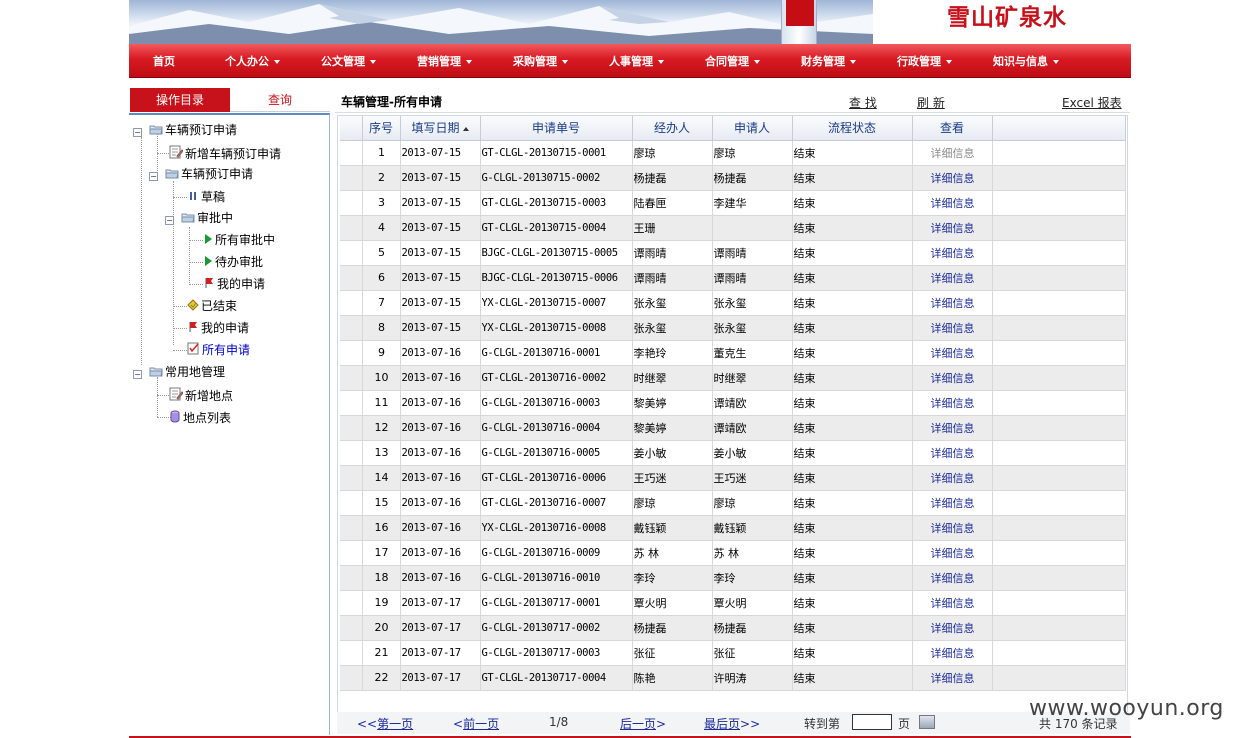  What do you see at coordinates (924, 61) in the screenshot?
I see `nav-admin-mgmt: 行政管理` at bounding box center [924, 61].